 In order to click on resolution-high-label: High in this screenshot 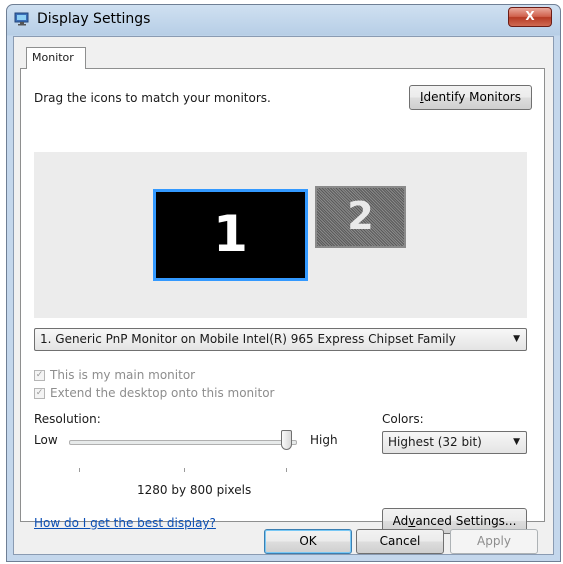, I will do `click(324, 440)`.